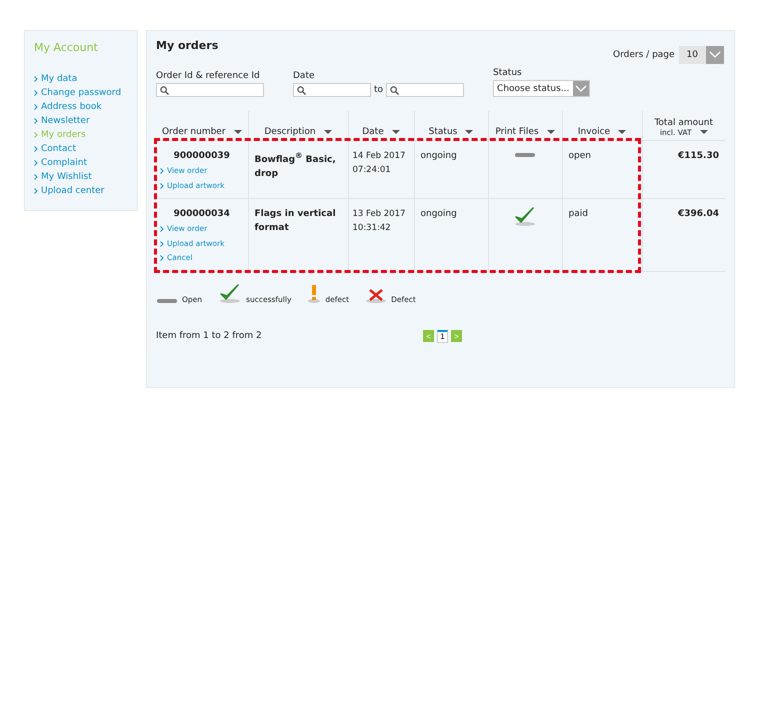  What do you see at coordinates (456, 336) in the screenshot?
I see `next-page-button: >` at bounding box center [456, 336].